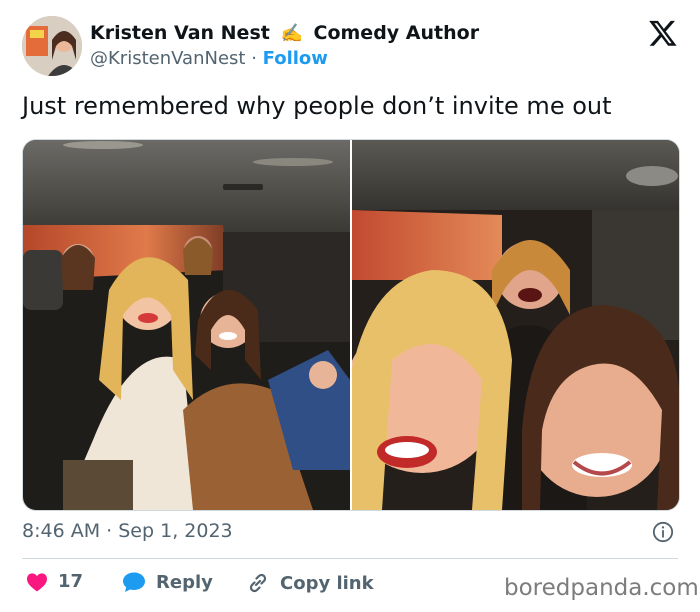 The width and height of the screenshot is (700, 612). I want to click on info-icon, so click(663, 532).